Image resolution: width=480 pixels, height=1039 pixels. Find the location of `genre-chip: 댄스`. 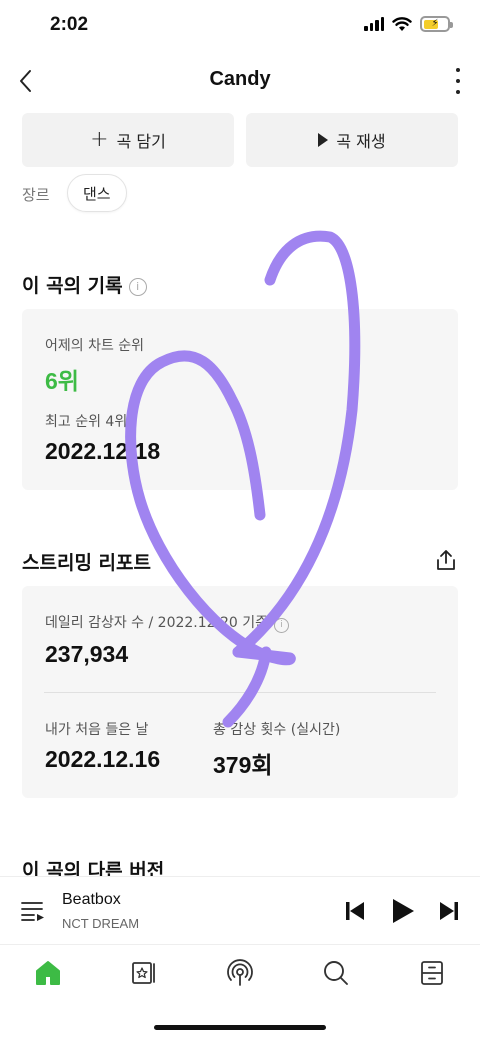

genre-chip: 댄스 is located at coordinates (97, 193).